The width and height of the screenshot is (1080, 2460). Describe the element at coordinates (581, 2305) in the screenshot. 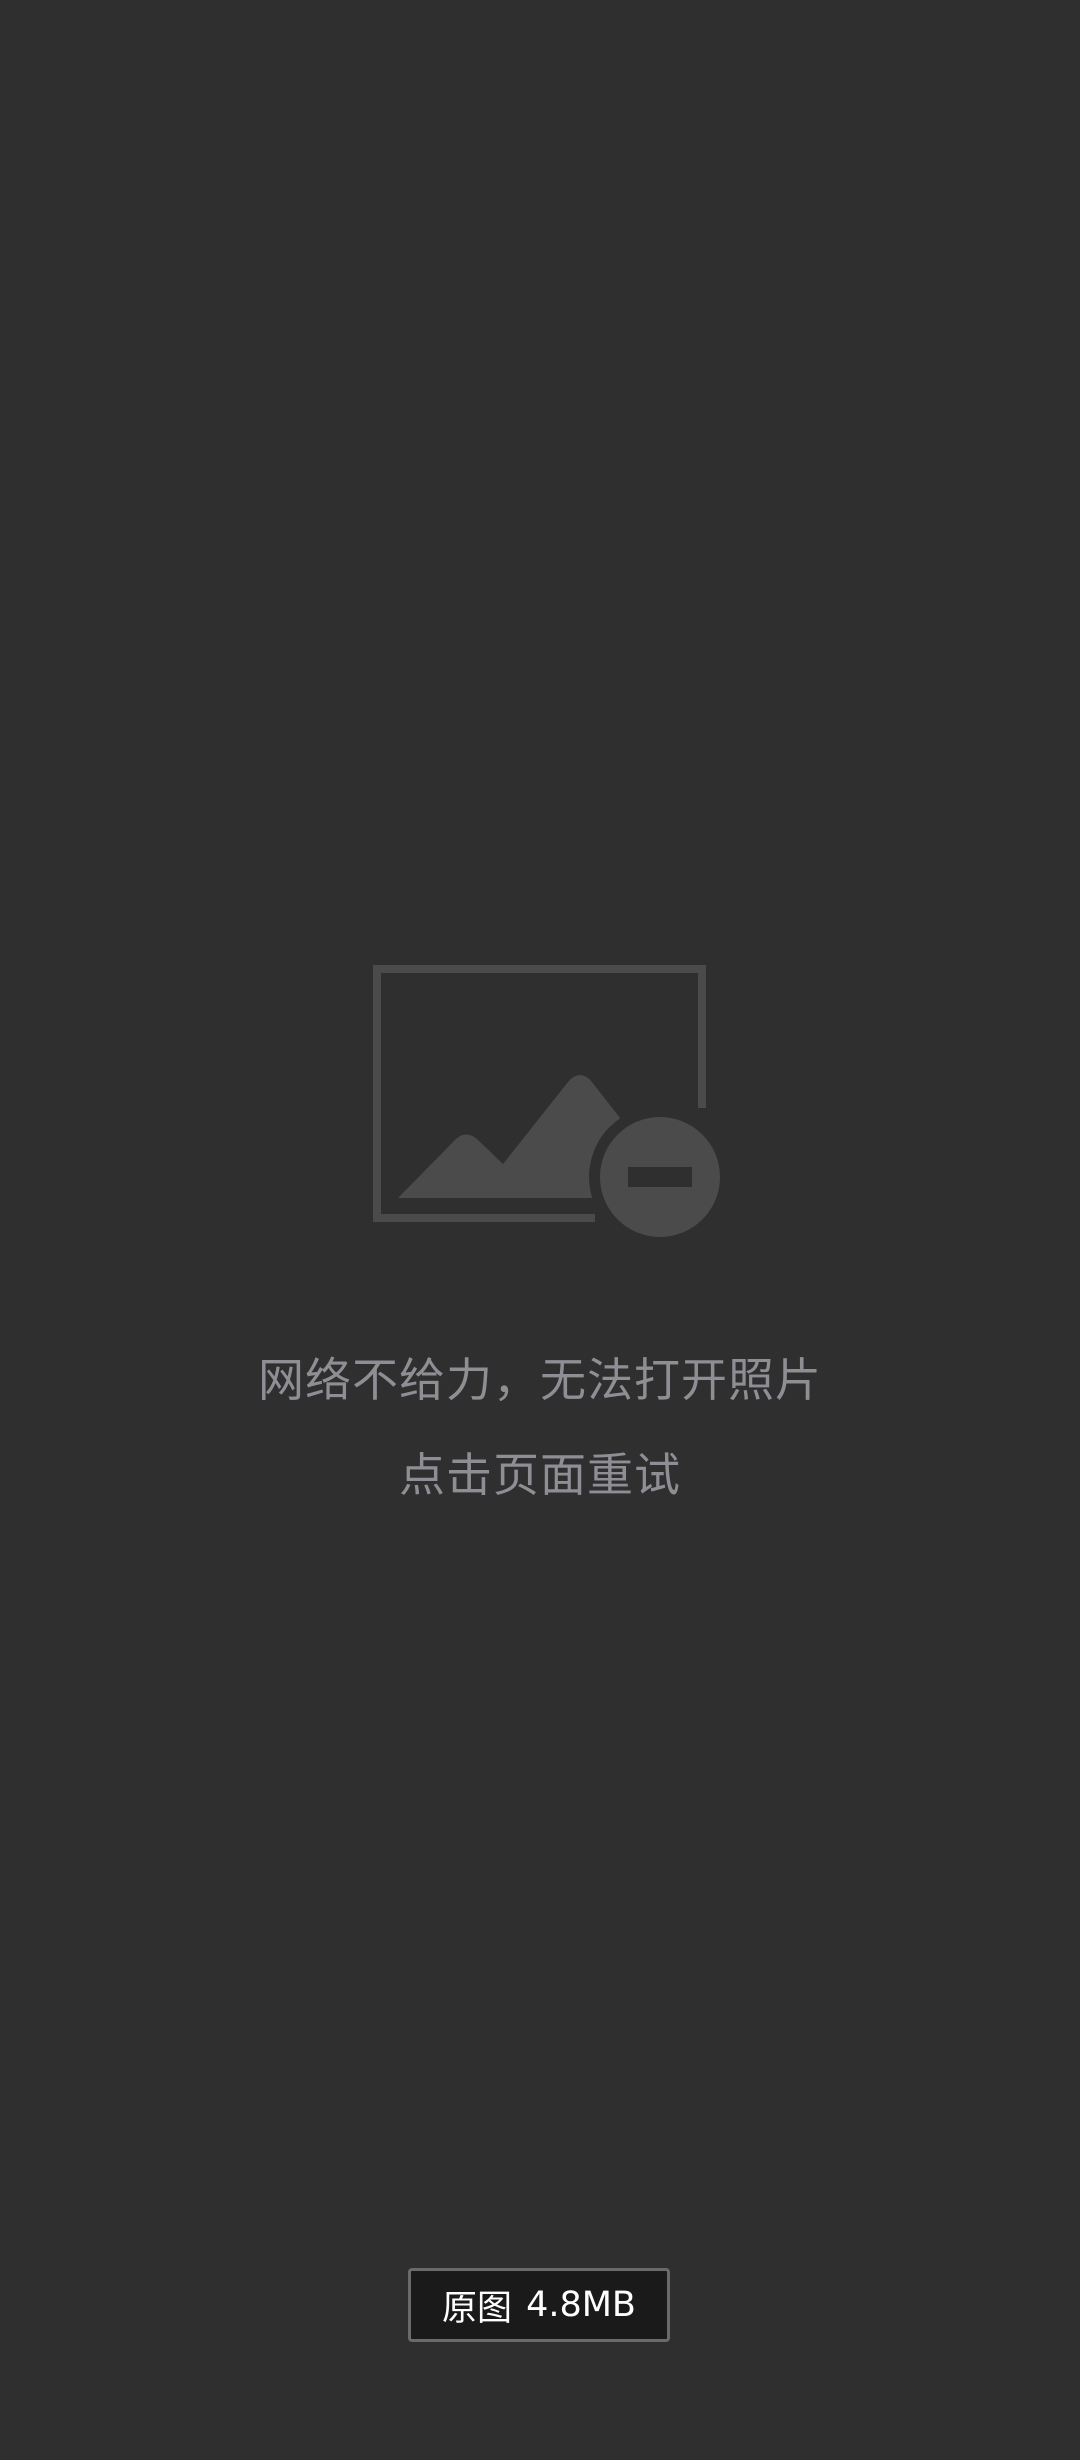

I see `original-size: 4.8MB` at that location.